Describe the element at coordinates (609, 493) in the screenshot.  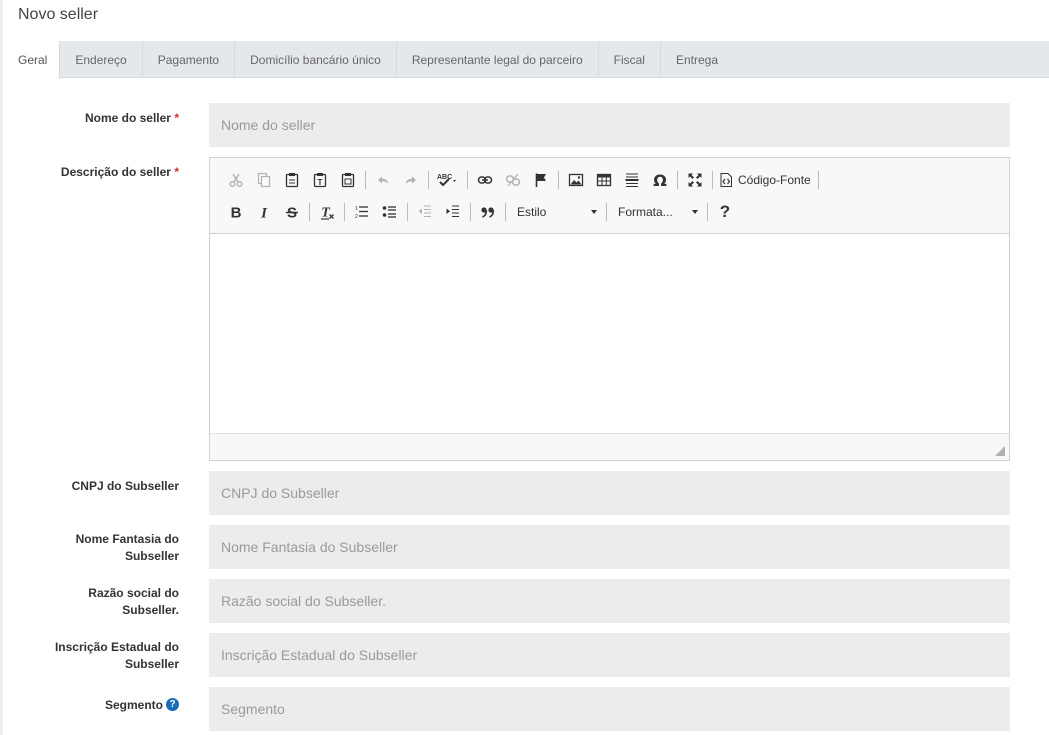
I see `cnpj-input` at that location.